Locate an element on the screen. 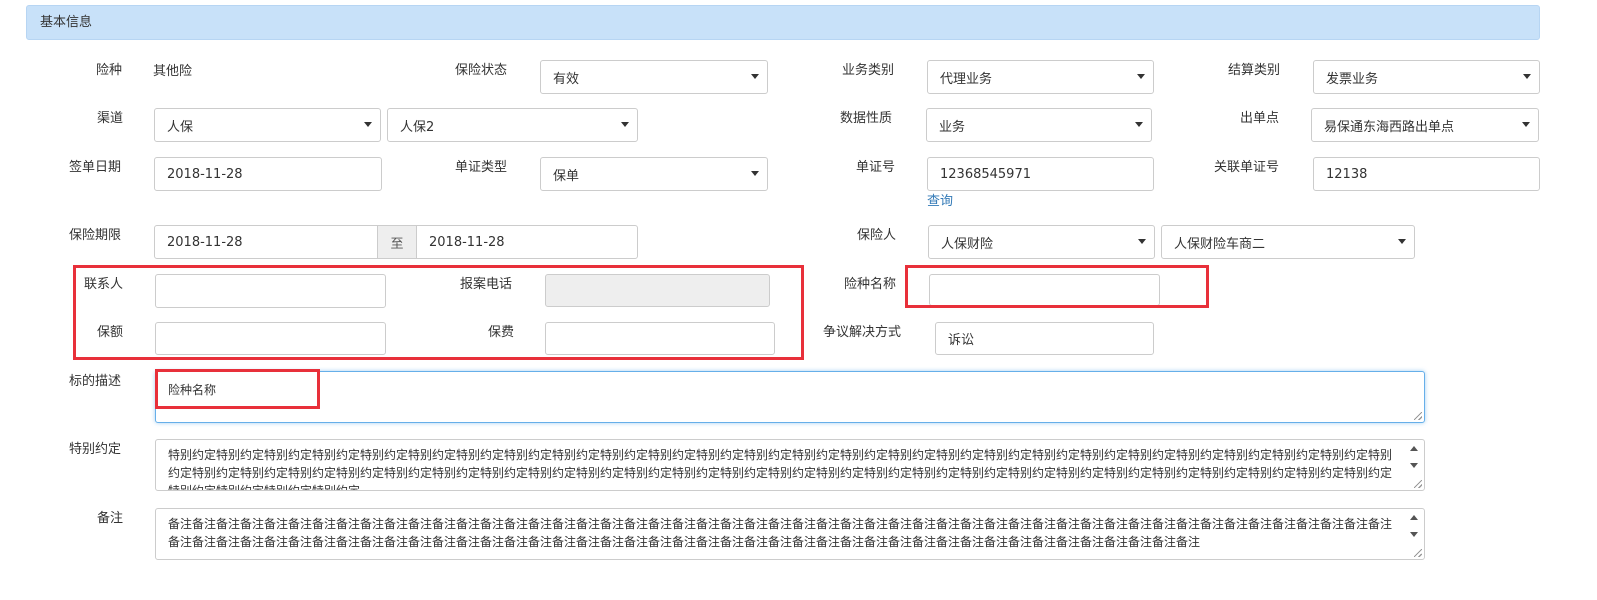 This screenshot has width=1597, height=600. report-phone-label: 报案电话 is located at coordinates (486, 284).